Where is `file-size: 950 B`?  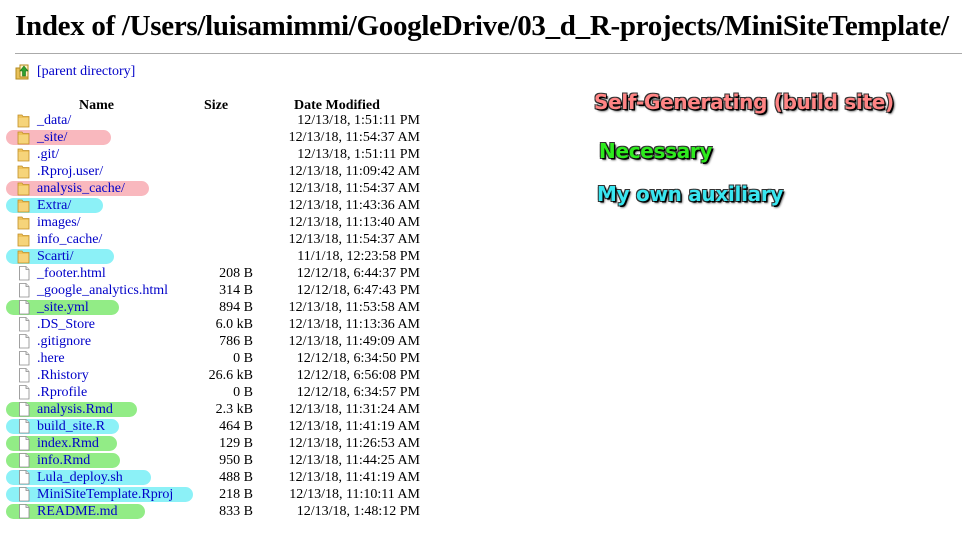 file-size: 950 B is located at coordinates (236, 460).